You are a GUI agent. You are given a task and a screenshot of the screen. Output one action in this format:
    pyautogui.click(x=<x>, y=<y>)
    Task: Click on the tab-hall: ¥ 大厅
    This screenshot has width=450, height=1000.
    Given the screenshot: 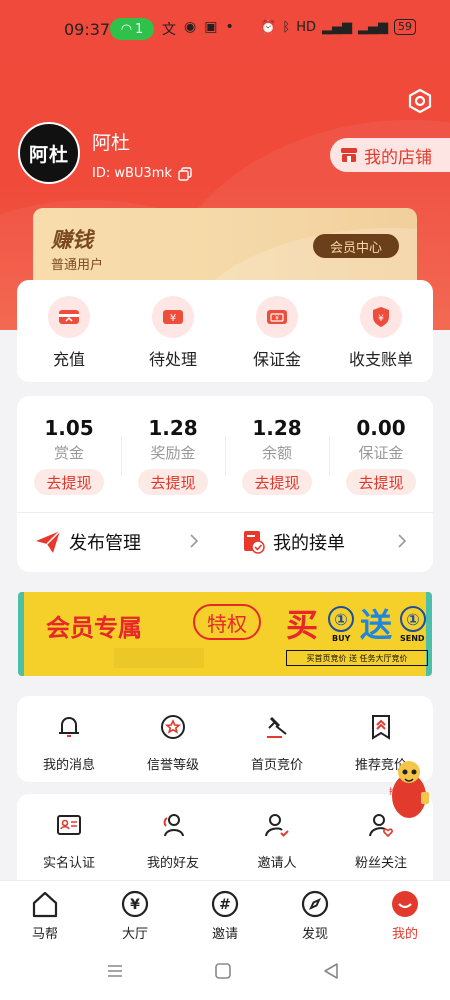 What is the action you would take?
    pyautogui.click(x=135, y=915)
    